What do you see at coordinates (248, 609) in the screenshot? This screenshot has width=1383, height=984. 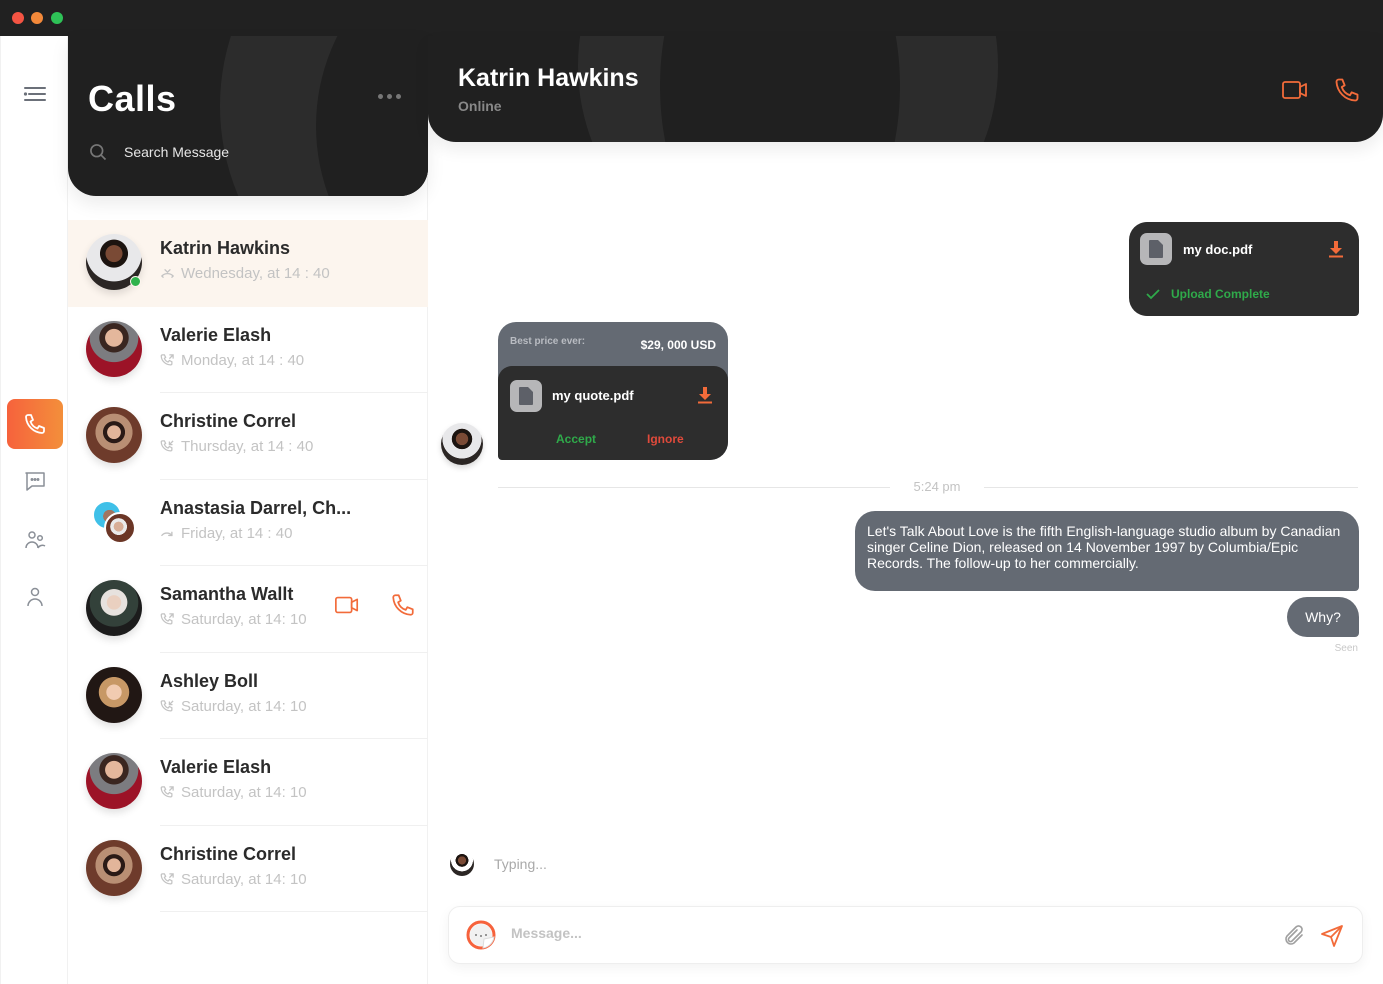 I see `call-list-item: Samantha Wallt Saturday, at 14: 10` at bounding box center [248, 609].